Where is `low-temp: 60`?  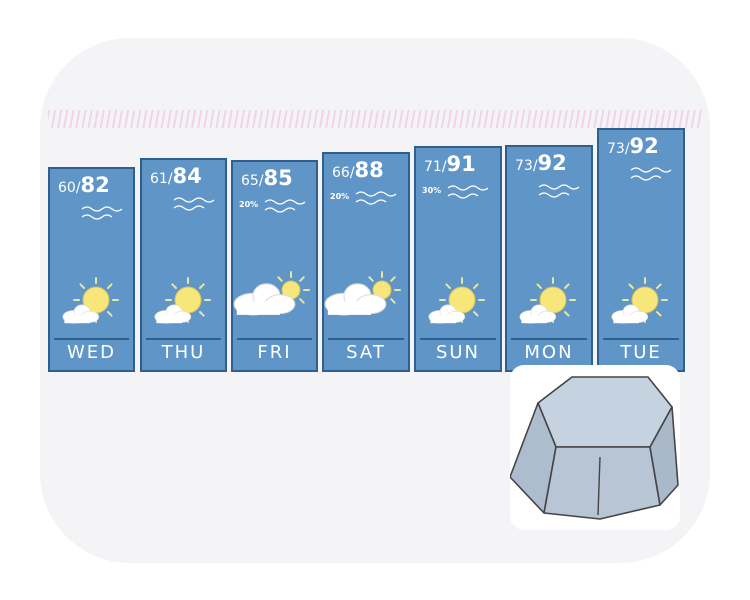
low-temp: 60 is located at coordinates (67, 188).